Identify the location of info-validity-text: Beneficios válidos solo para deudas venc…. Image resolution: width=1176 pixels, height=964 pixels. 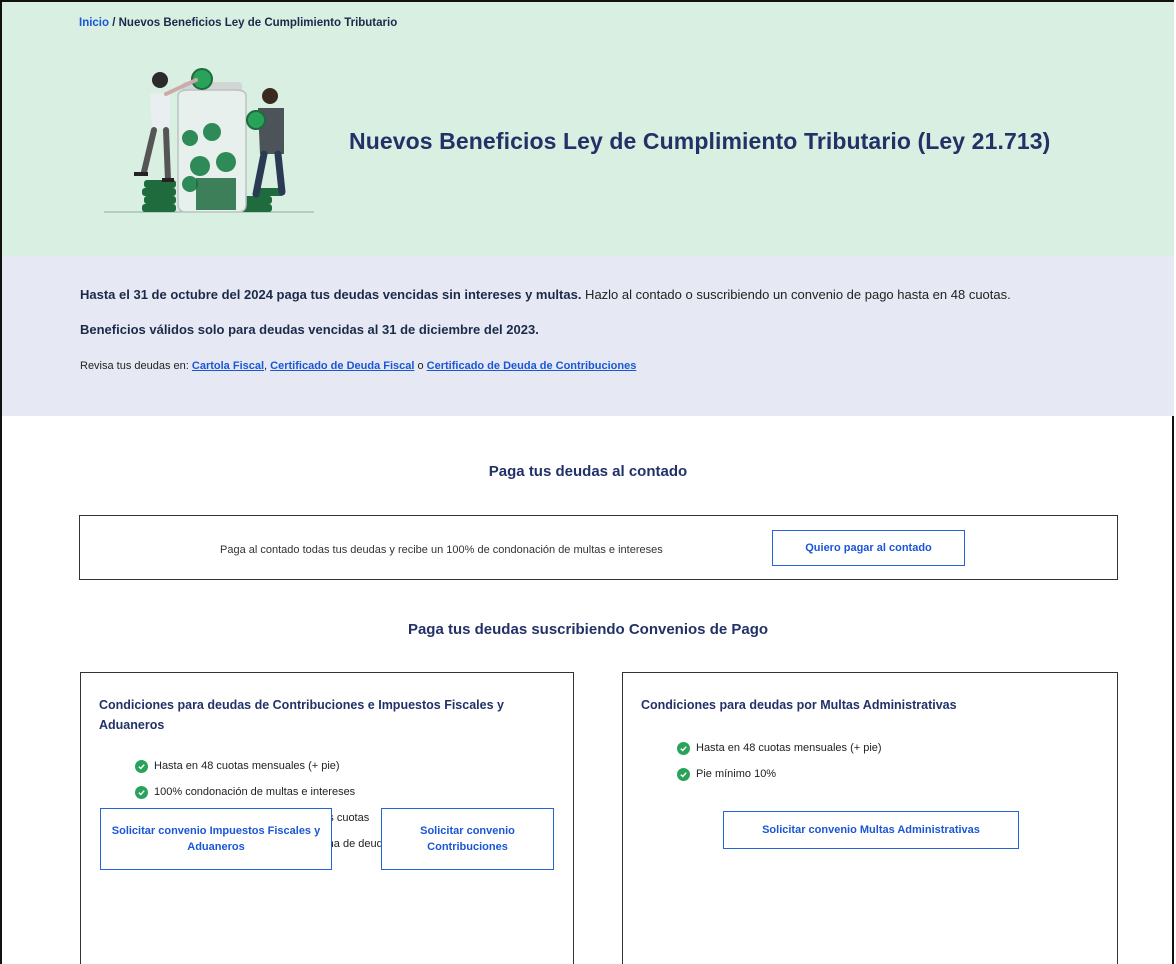
(309, 329).